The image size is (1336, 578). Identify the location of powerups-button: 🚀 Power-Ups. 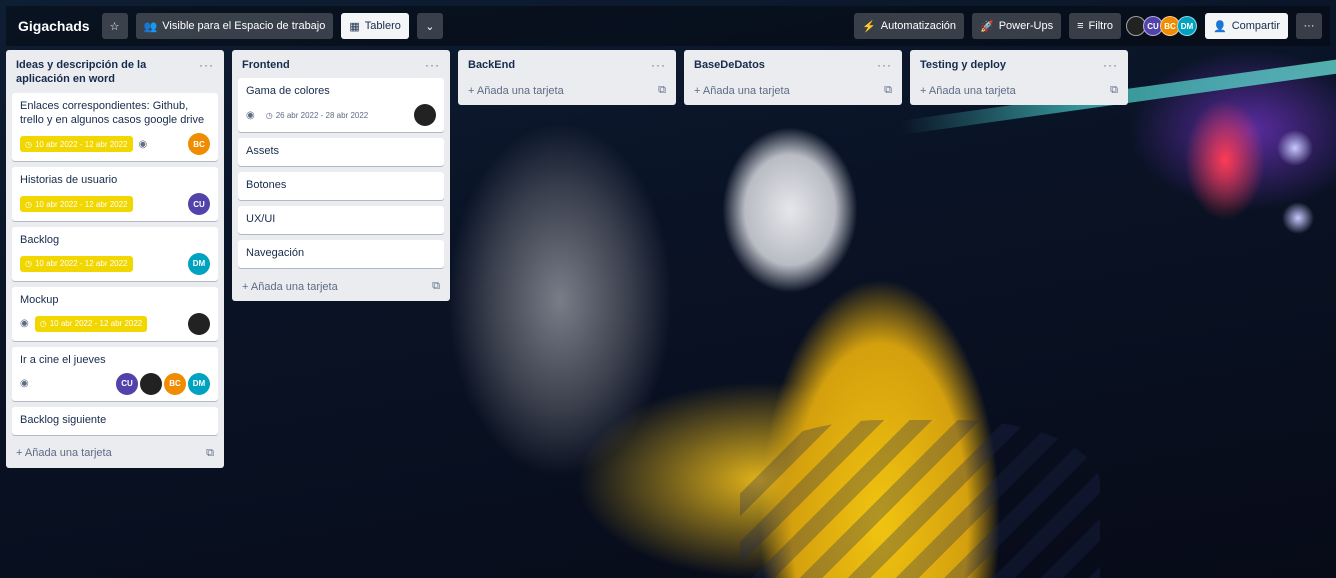
(1017, 26).